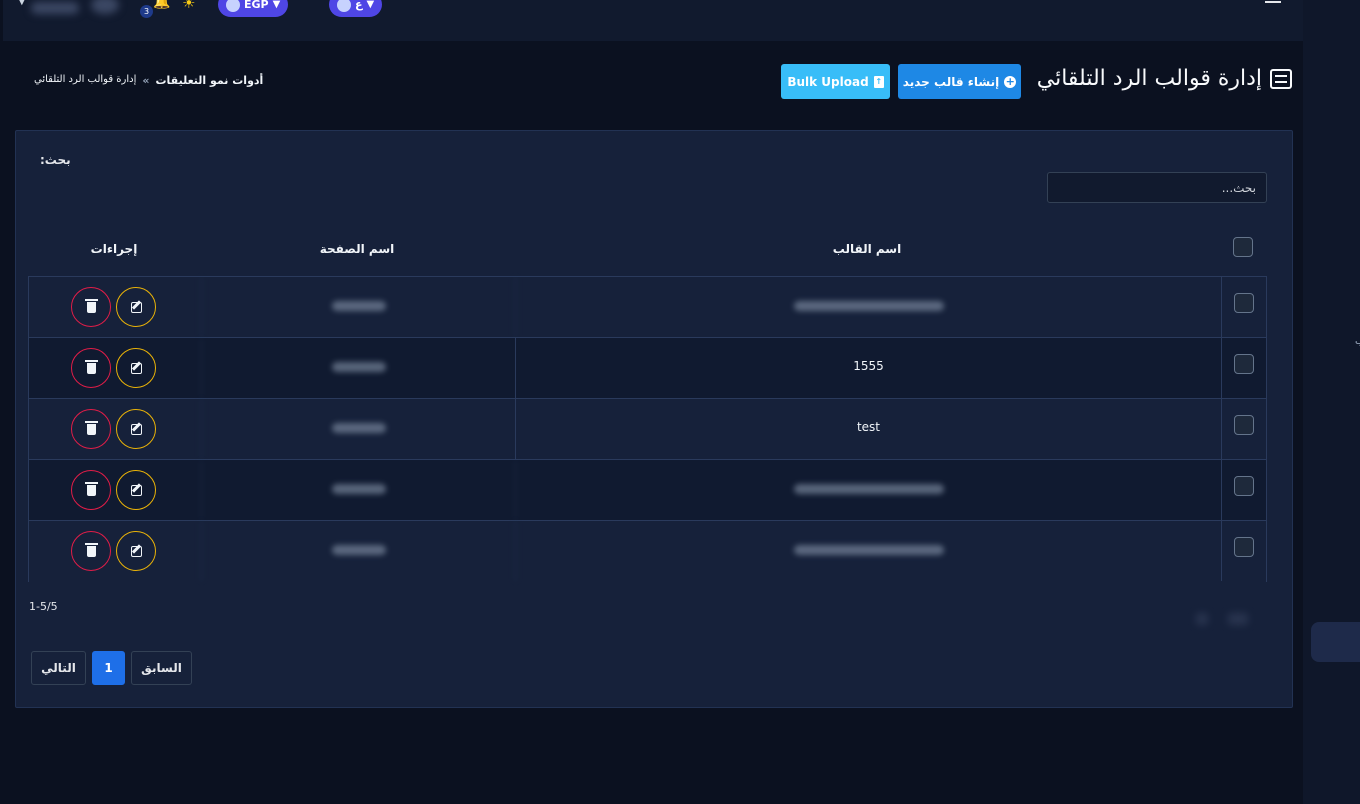 The width and height of the screenshot is (1360, 804). I want to click on top-navbar: ▼ 3 🔔 ☀ EGP ▼ ع ▼, so click(653, 20).